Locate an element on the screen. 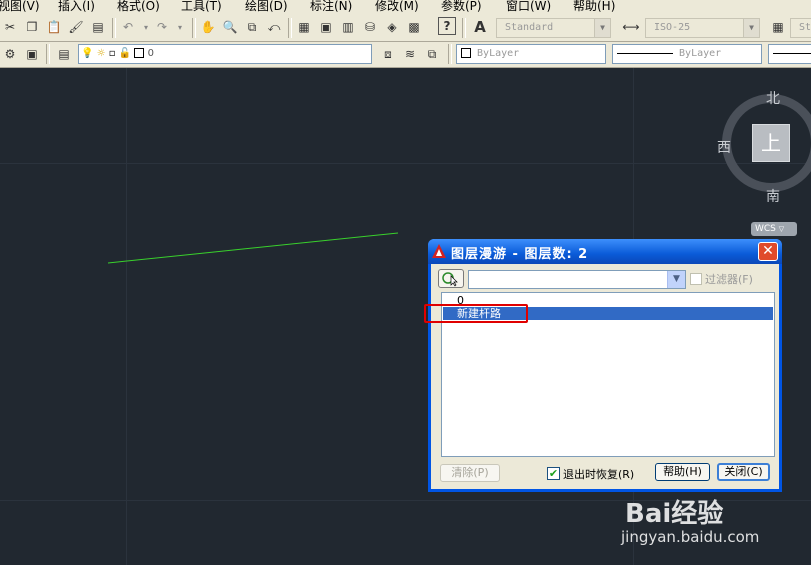 The image size is (811, 565). chevron-down-icon: ▼ is located at coordinates (676, 279).